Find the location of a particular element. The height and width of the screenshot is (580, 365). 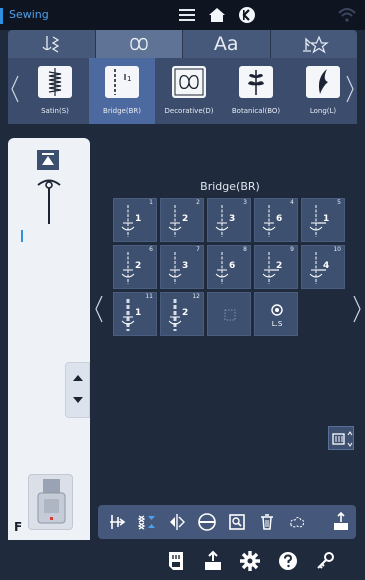

tab-utility-stitches is located at coordinates (52, 44).